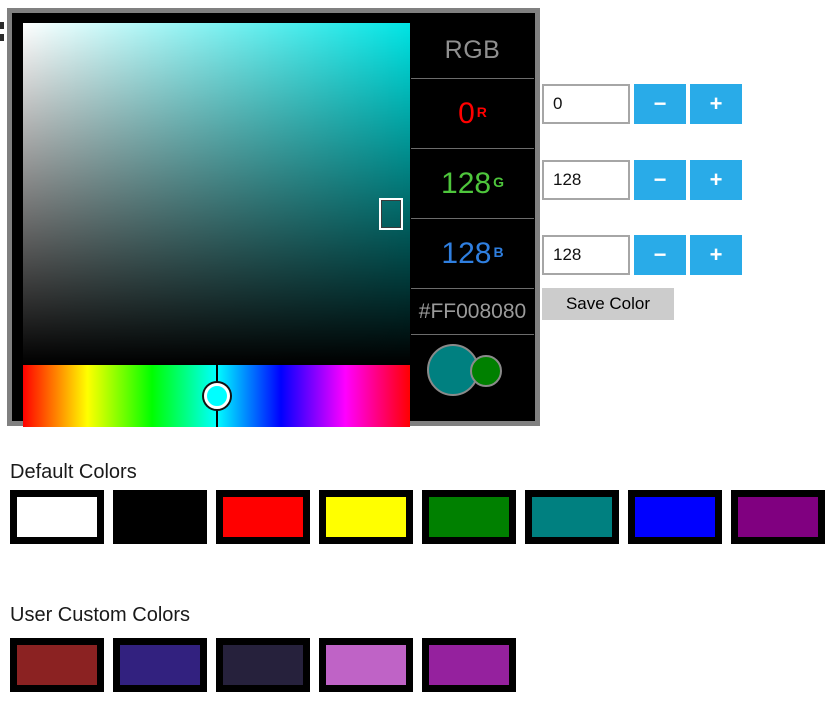 Image resolution: width=840 pixels, height=713 pixels. Describe the element at coordinates (469, 517) in the screenshot. I see `default-color-swatch-green` at that location.